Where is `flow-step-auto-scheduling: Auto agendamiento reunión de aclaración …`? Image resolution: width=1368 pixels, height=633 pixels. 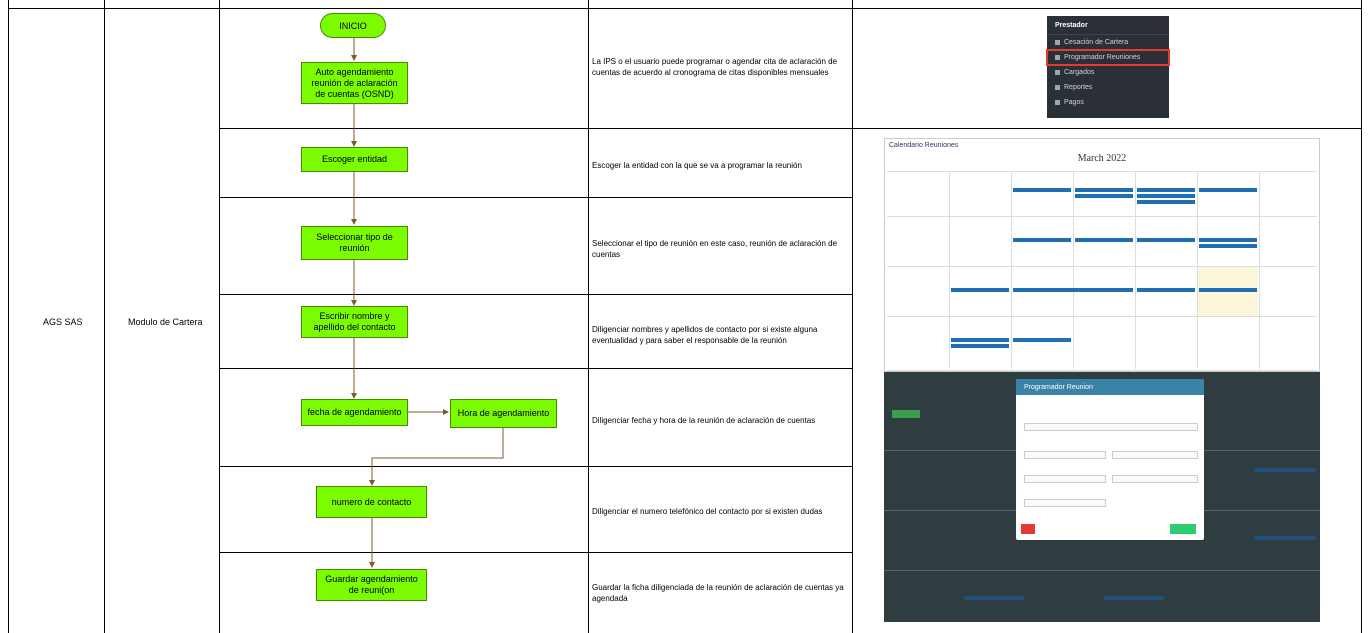
flow-step-auto-scheduling: Auto agendamiento reunión de aclaración … is located at coordinates (354, 83).